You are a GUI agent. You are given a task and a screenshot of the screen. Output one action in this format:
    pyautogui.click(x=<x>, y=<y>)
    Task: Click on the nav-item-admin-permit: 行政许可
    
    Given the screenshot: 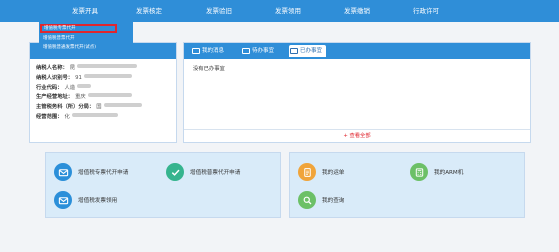 What is the action you would take?
    pyautogui.click(x=426, y=11)
    